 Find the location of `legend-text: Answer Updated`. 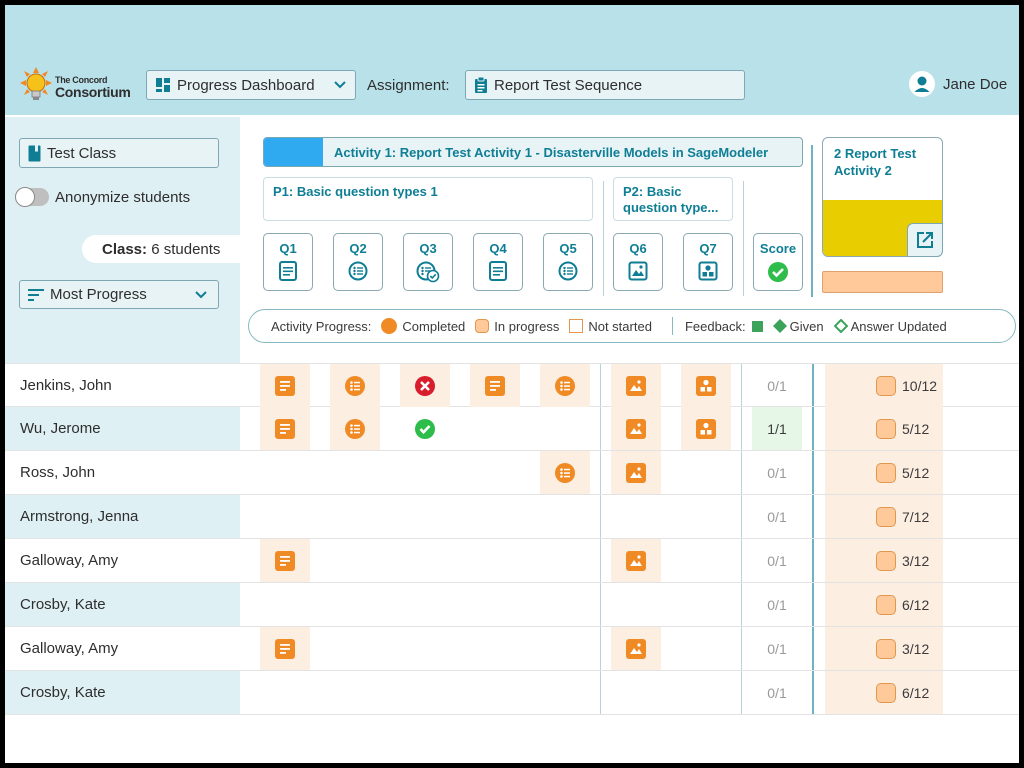

legend-text: Answer Updated is located at coordinates (898, 326).